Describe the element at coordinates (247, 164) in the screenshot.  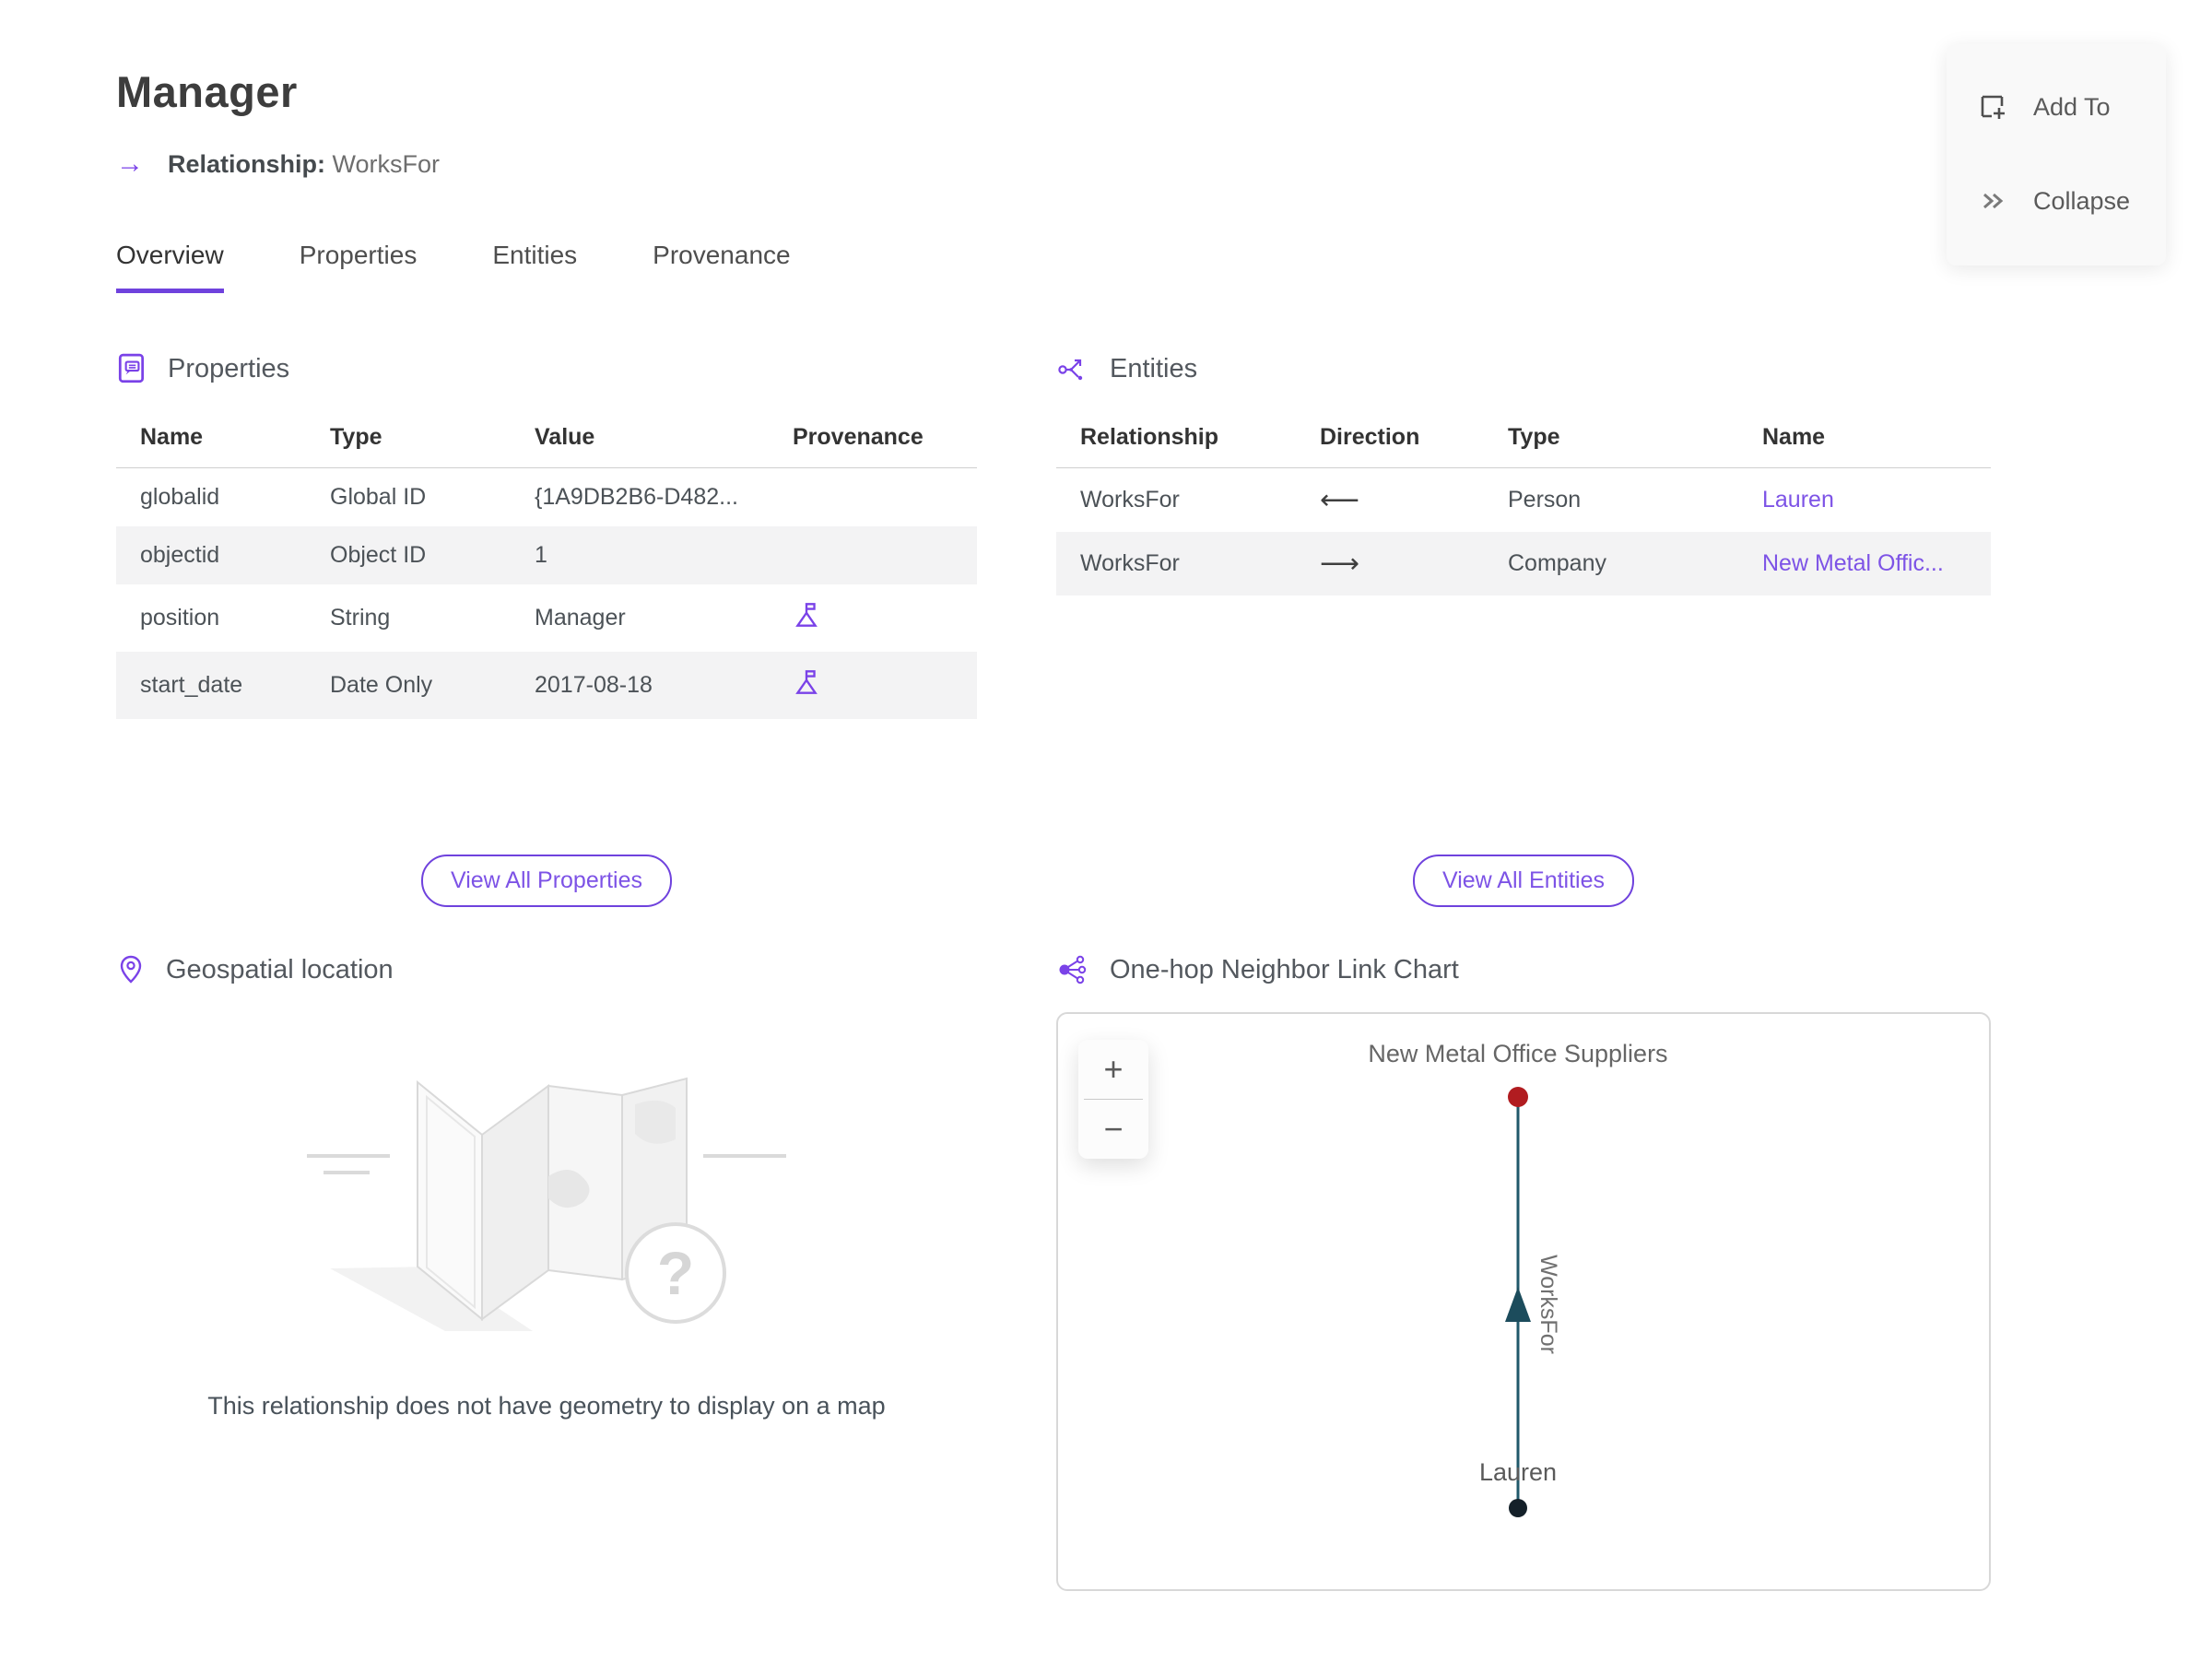
I see `relationship-label: Relationship:` at that location.